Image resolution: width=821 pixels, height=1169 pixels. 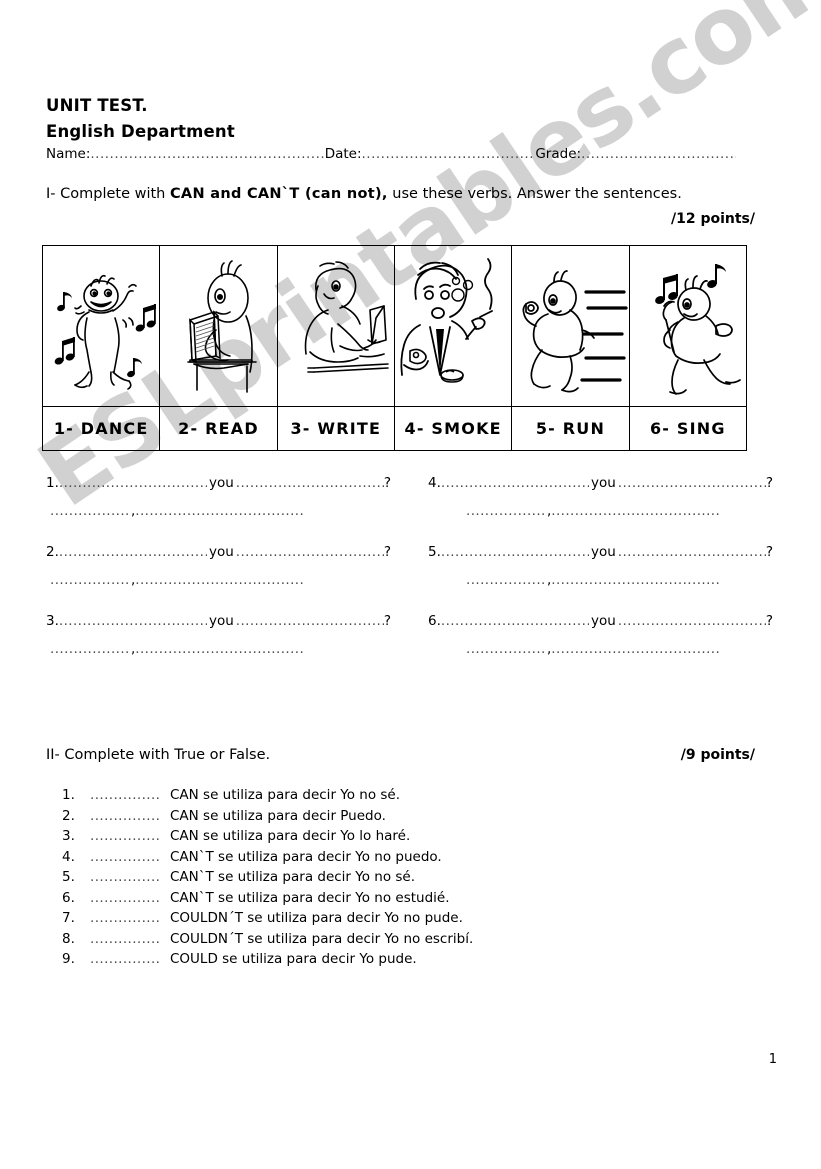 I want to click on section-one-bold: CAN and CAN`T (can not),, so click(x=278, y=194).